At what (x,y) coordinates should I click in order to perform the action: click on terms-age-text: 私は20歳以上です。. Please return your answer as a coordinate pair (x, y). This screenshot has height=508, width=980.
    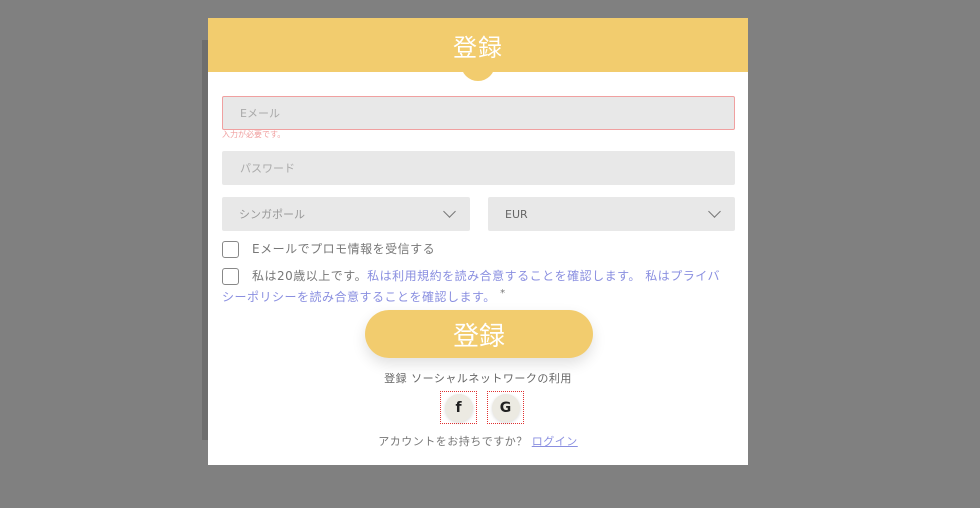
    Looking at the image, I should click on (310, 276).